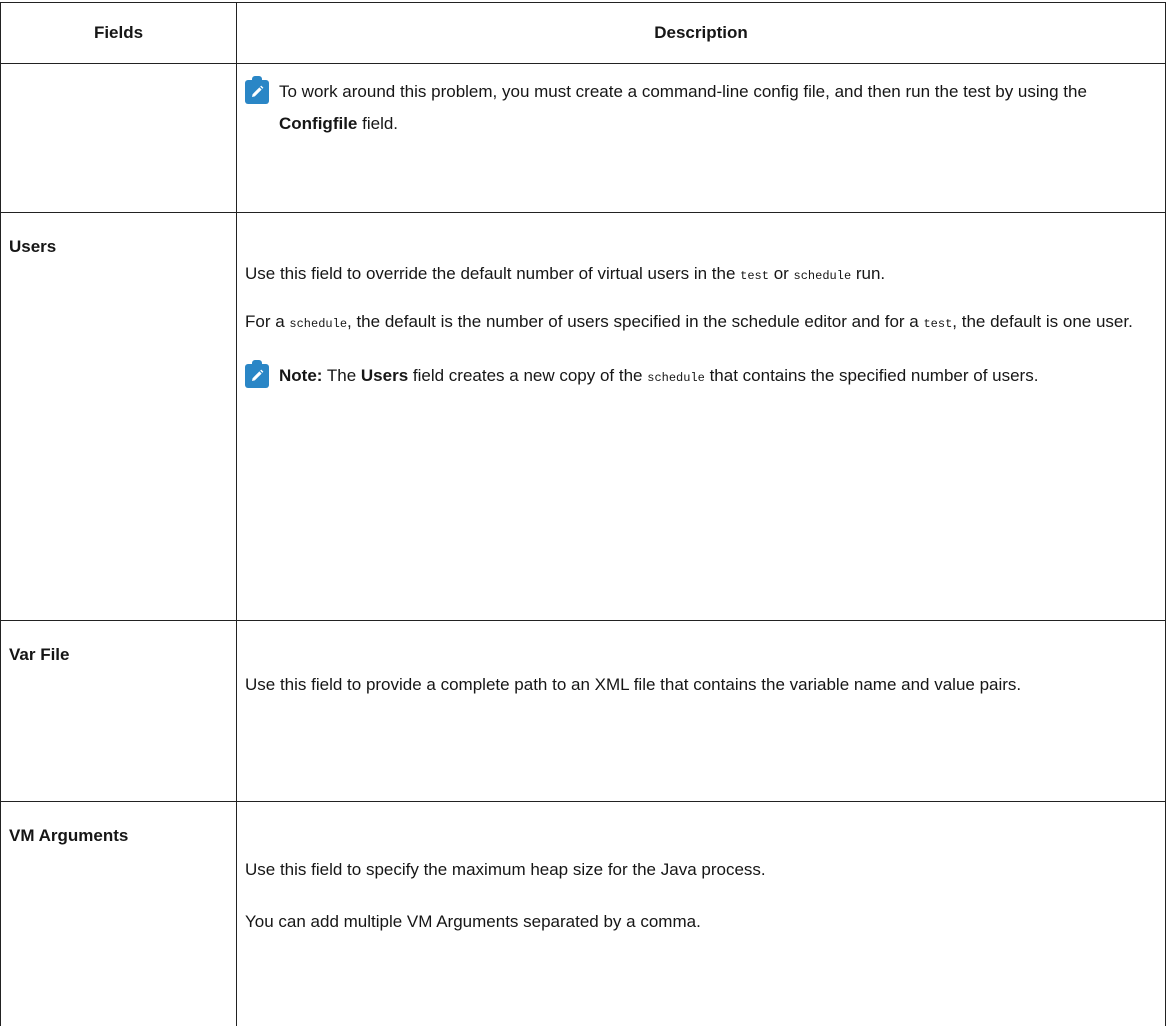 Image resolution: width=1166 pixels, height=1026 pixels. I want to click on workaround-text-2: field., so click(377, 123).